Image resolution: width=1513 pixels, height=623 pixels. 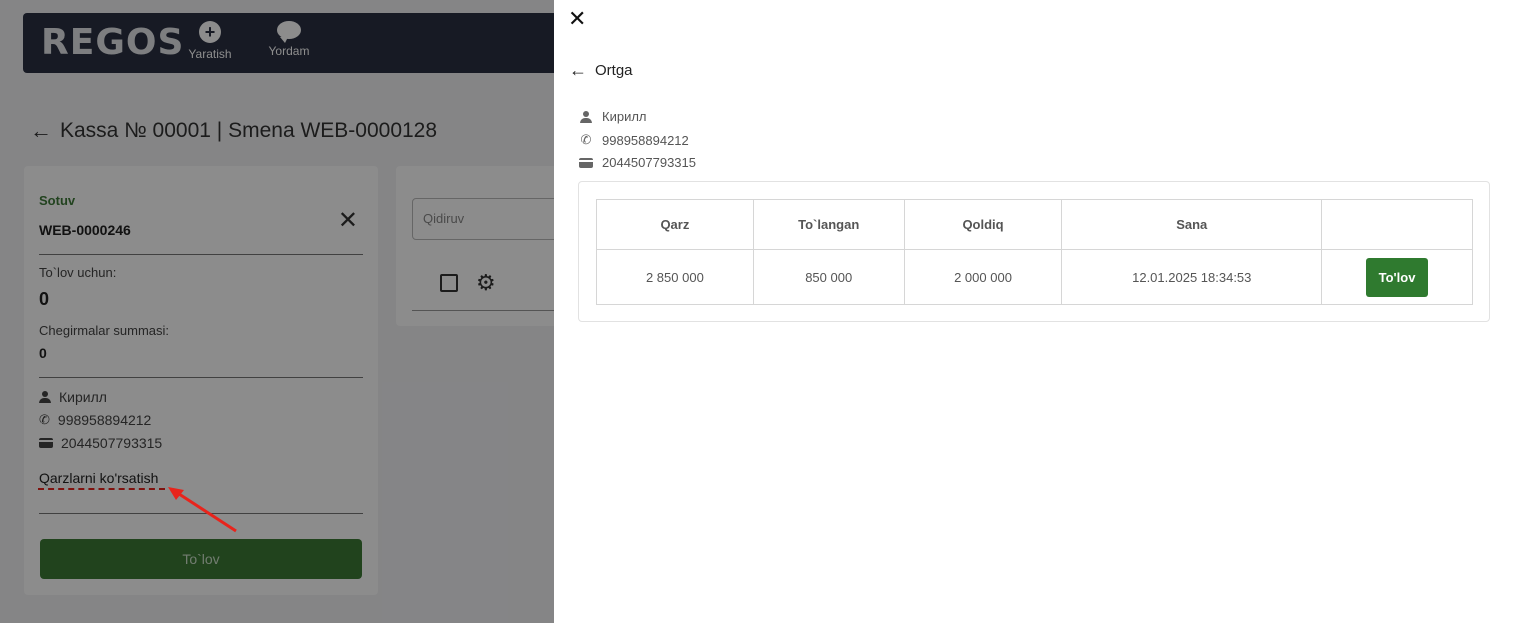 I want to click on table-header-row: Qarz To`langan Qoldiq Sana, so click(x=1034, y=224).